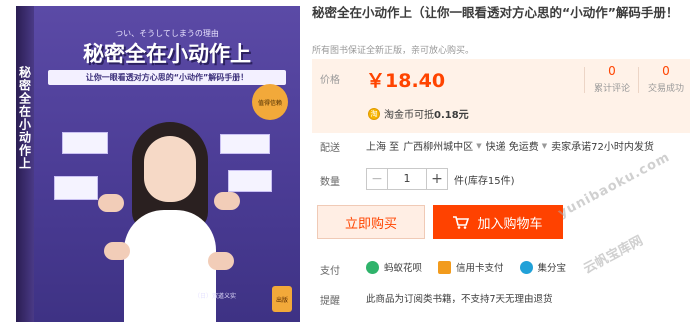 Image resolution: width=690 pixels, height=327 pixels. I want to click on payment-method-label: 信用卡支付, so click(480, 268).